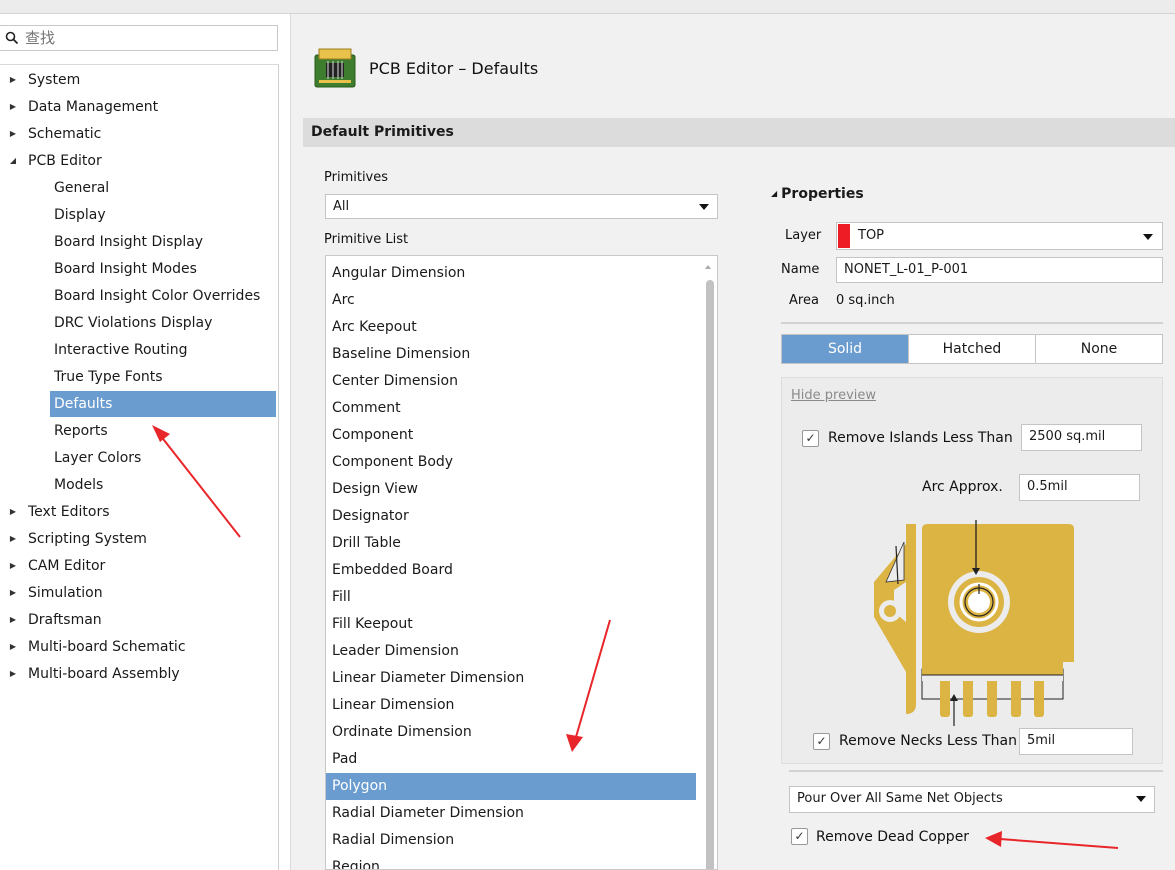  I want to click on tree-item-board-insight-display: Board Insight Display, so click(163, 242).